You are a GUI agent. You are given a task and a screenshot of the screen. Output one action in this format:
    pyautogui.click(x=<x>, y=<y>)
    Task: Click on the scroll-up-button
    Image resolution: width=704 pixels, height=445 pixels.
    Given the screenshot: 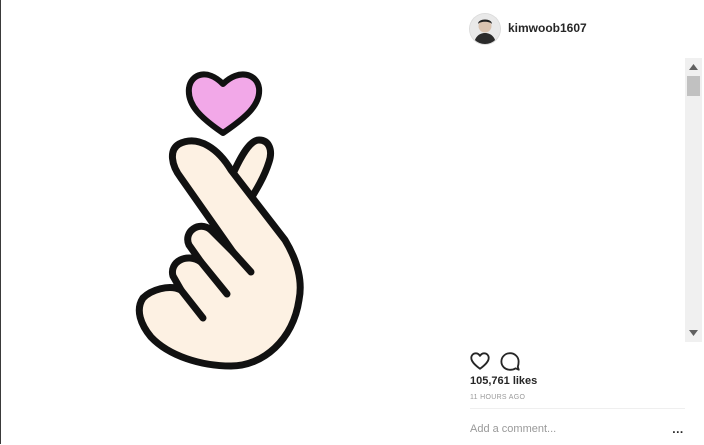 What is the action you would take?
    pyautogui.click(x=693, y=67)
    